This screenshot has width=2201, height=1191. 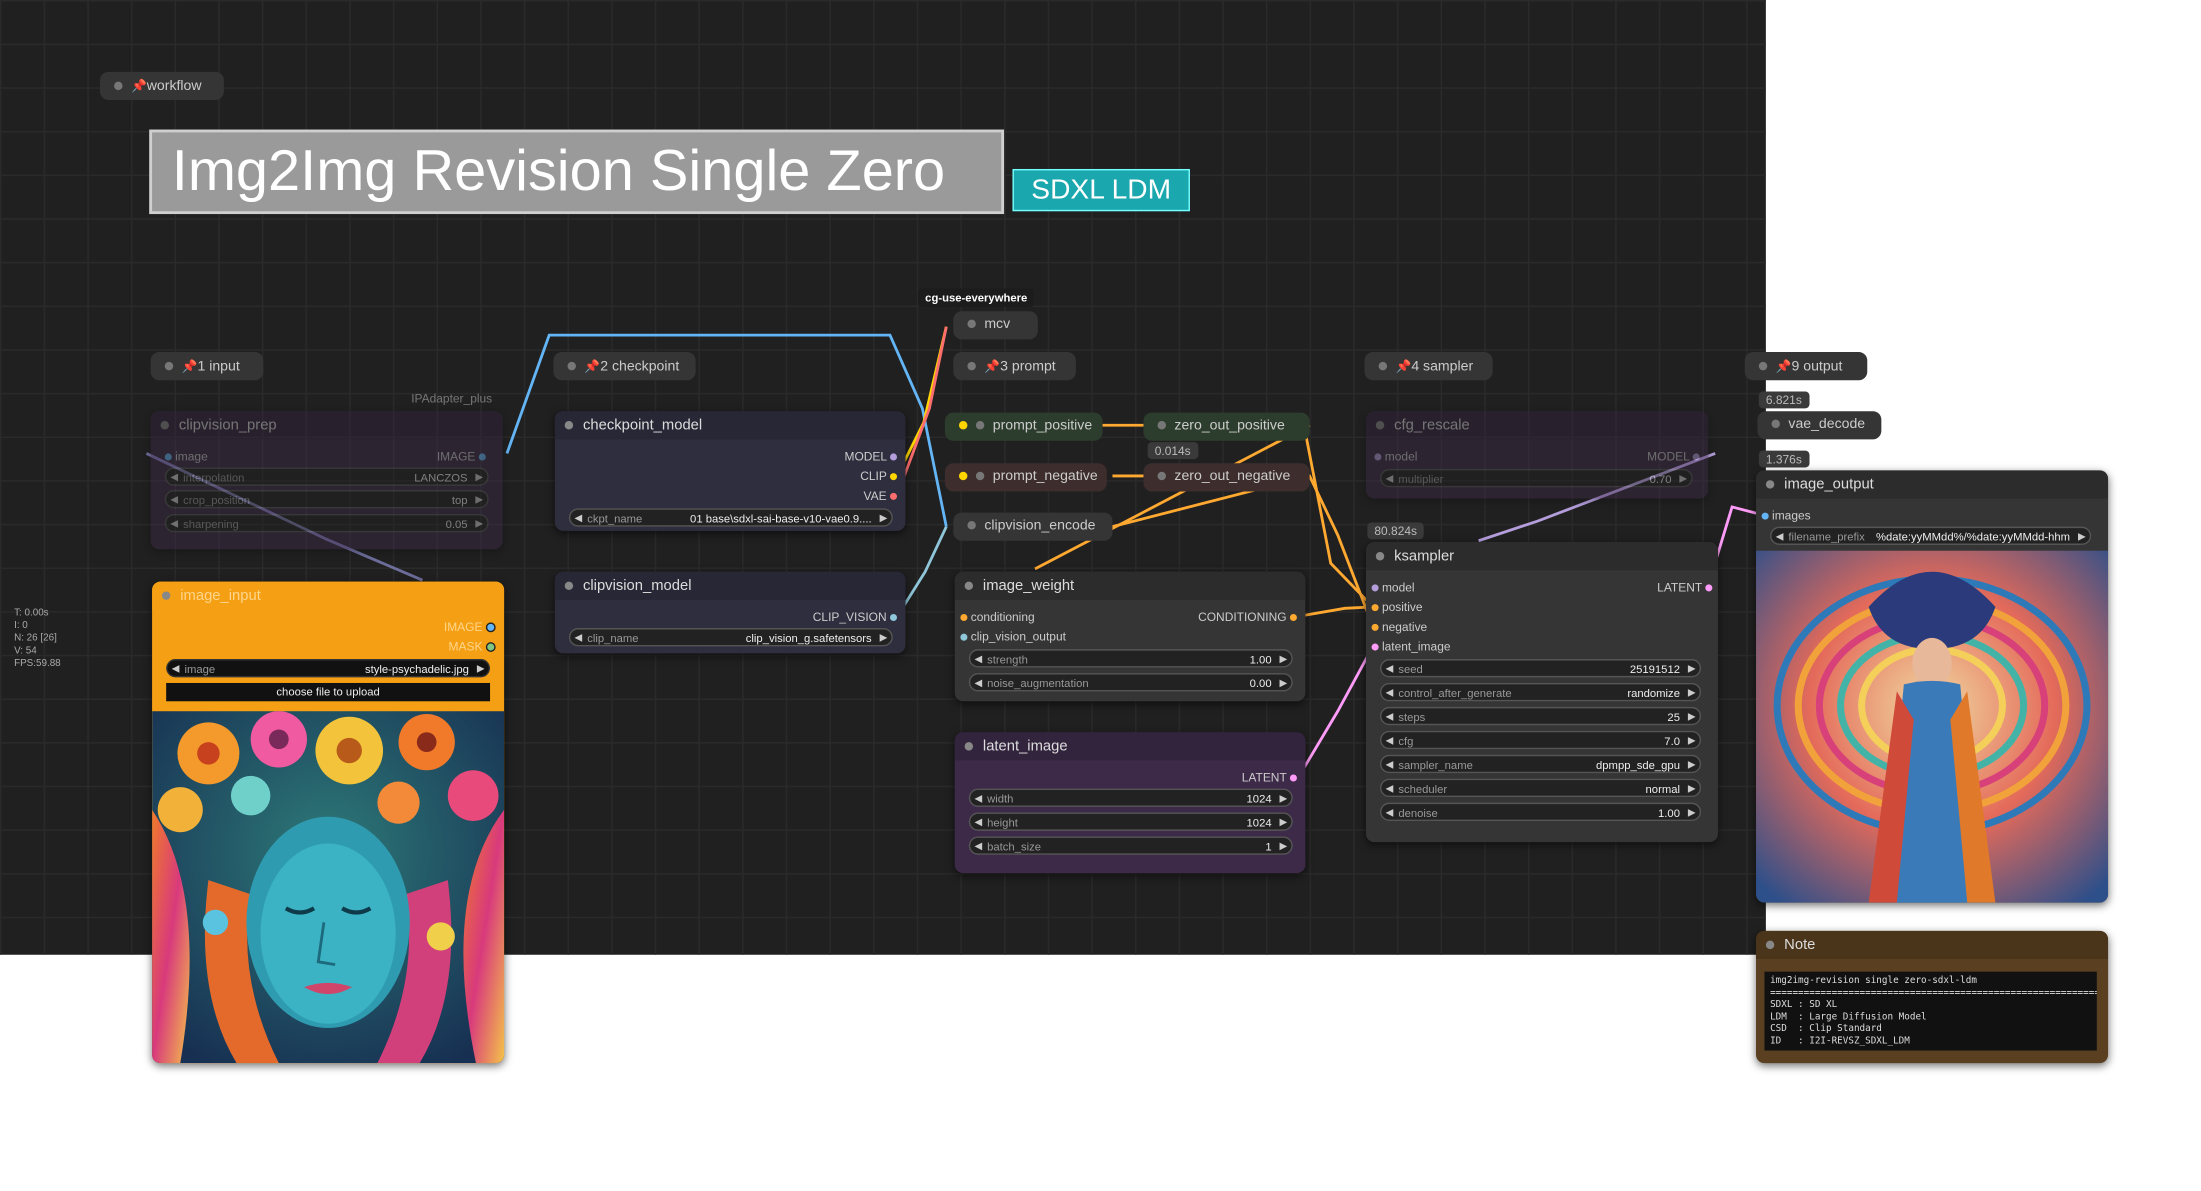 What do you see at coordinates (1247, 617) in the screenshot?
I see `output-conditioning: CONDITIONING` at bounding box center [1247, 617].